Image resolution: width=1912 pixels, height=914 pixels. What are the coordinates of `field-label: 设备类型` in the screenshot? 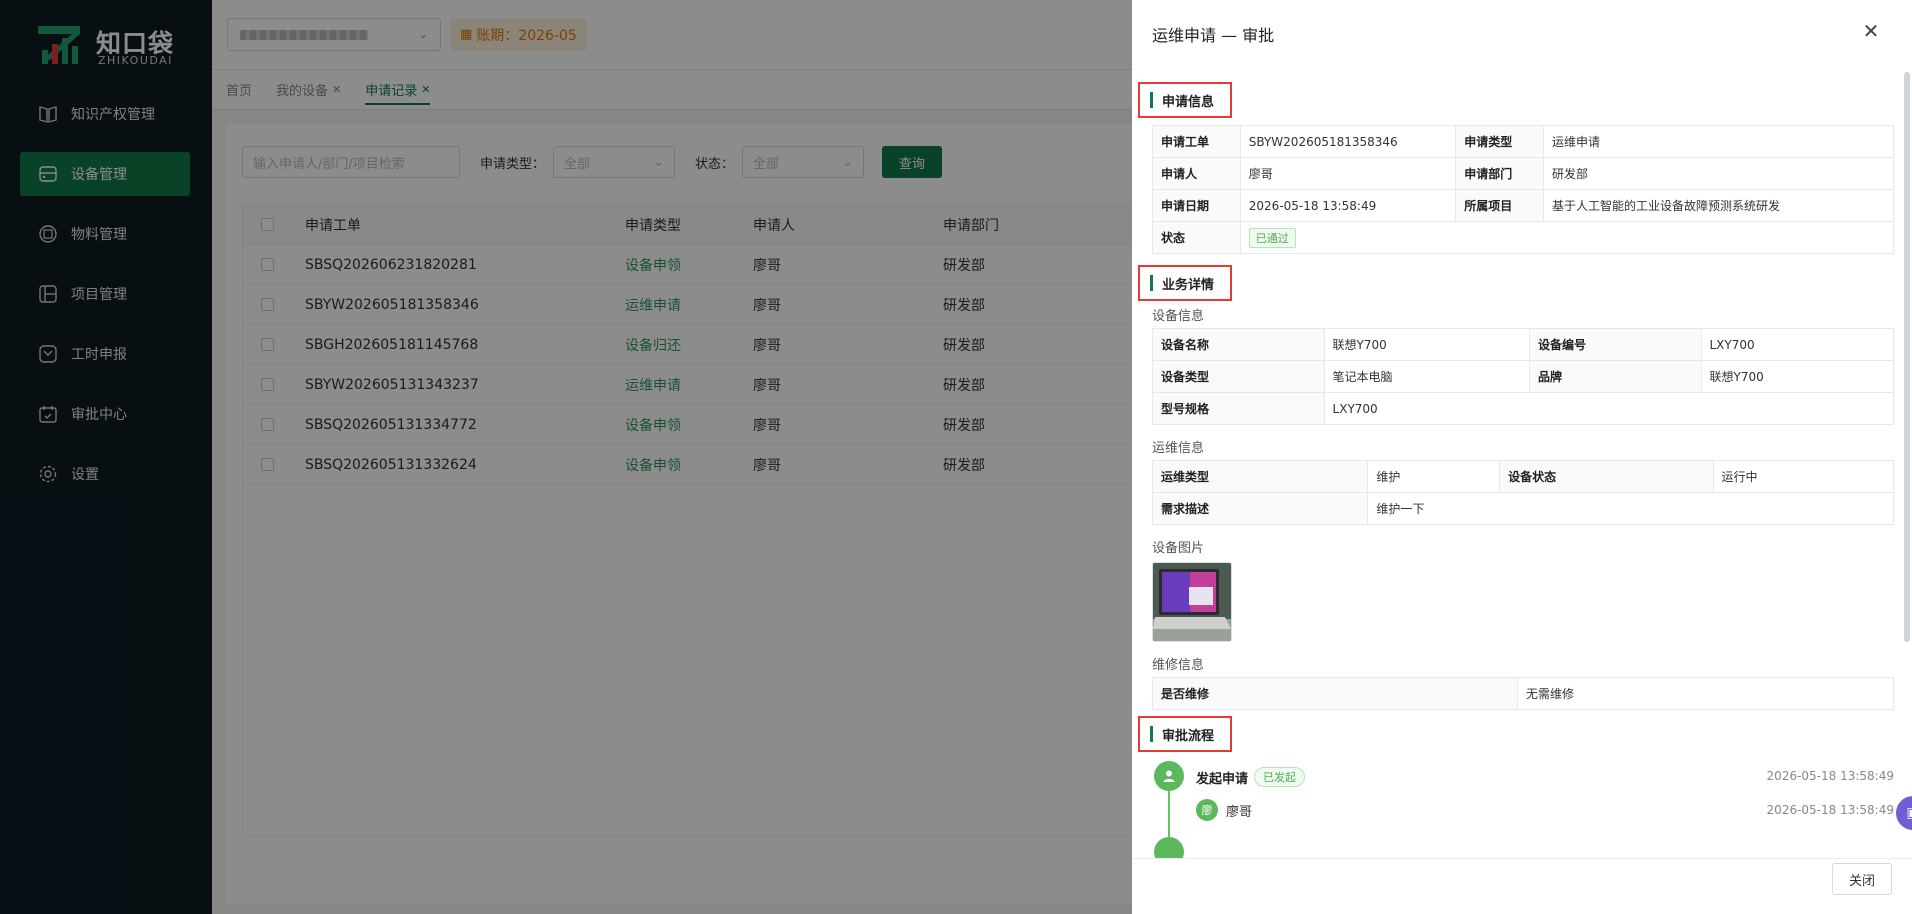 It's located at (1239, 376).